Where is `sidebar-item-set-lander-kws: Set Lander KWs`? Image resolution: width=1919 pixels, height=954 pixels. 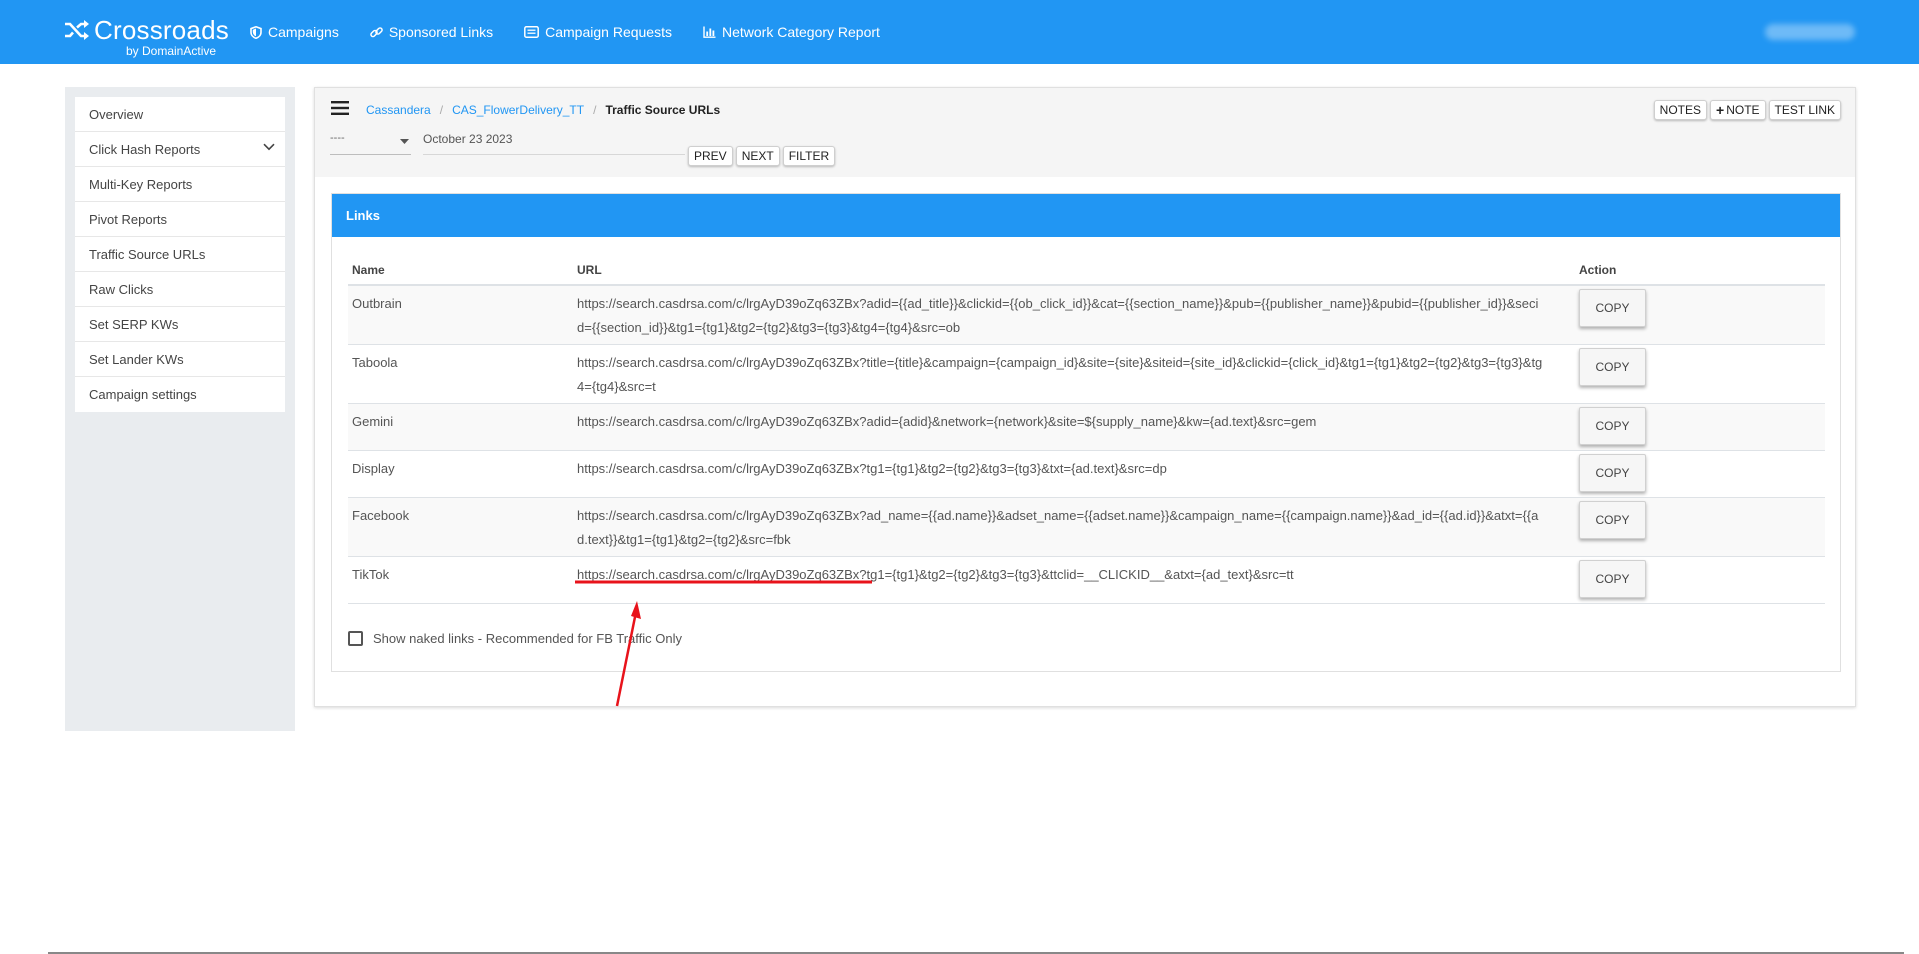
sidebar-item-set-lander-kws: Set Lander KWs is located at coordinates (180, 359).